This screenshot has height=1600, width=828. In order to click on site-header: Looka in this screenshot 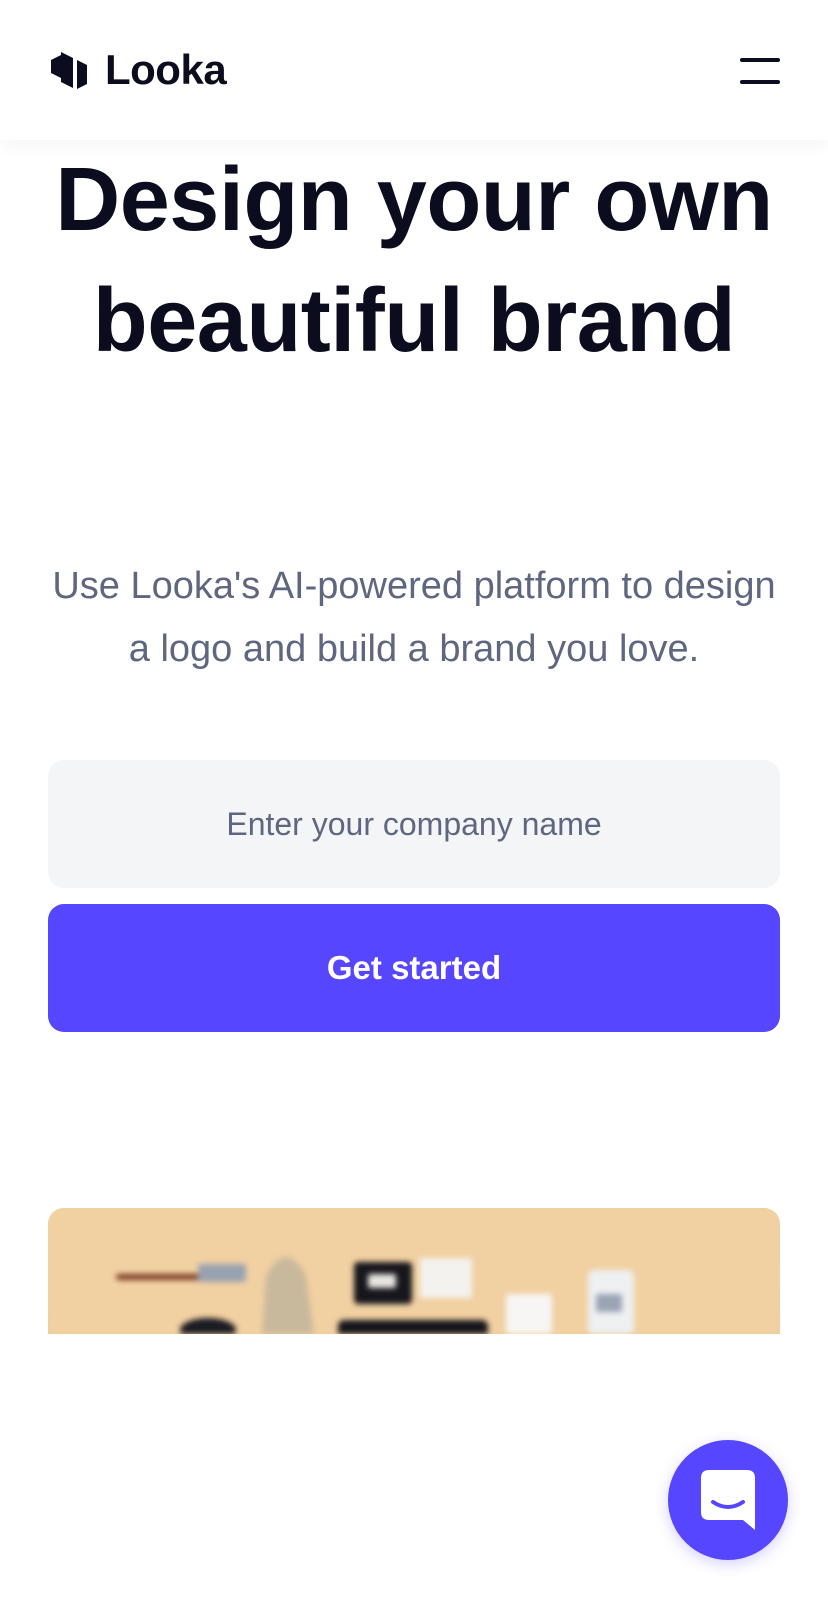, I will do `click(414, 70)`.